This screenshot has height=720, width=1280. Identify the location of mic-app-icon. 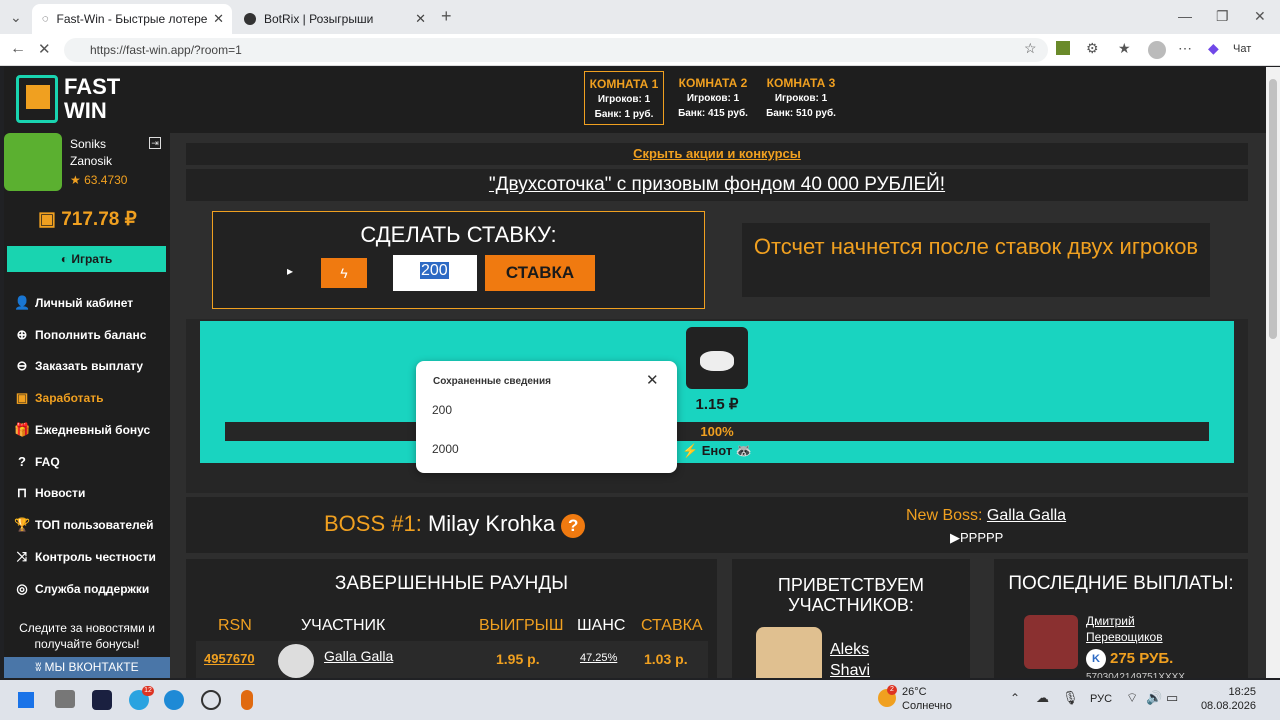
(247, 700).